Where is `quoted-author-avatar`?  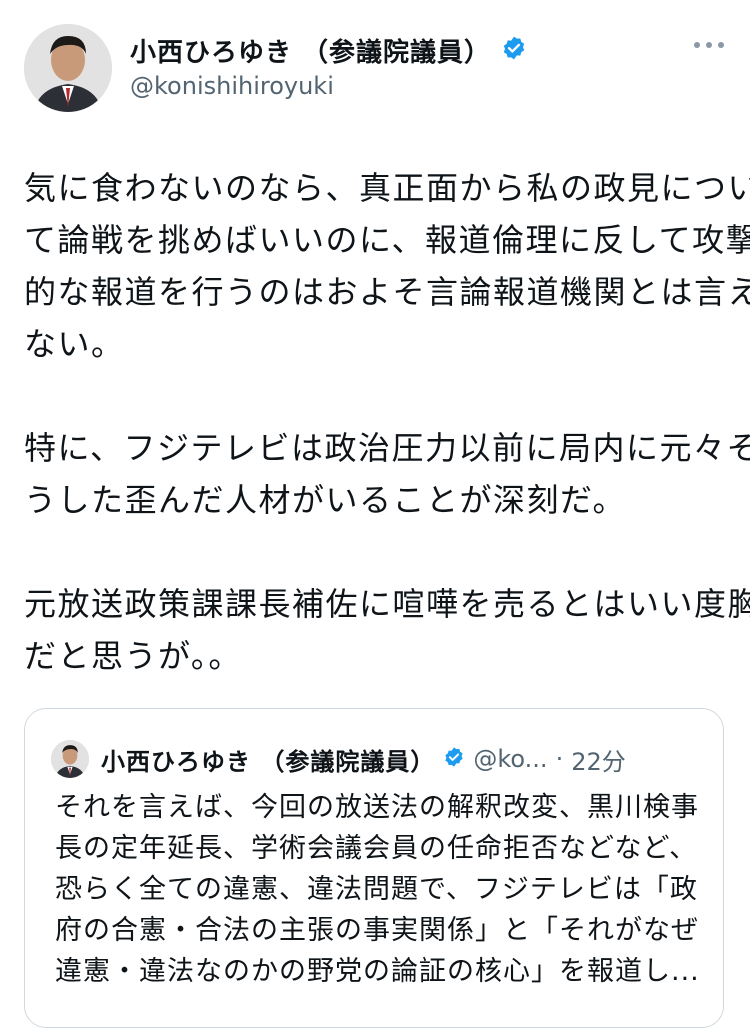
quoted-author-avatar is located at coordinates (70, 759).